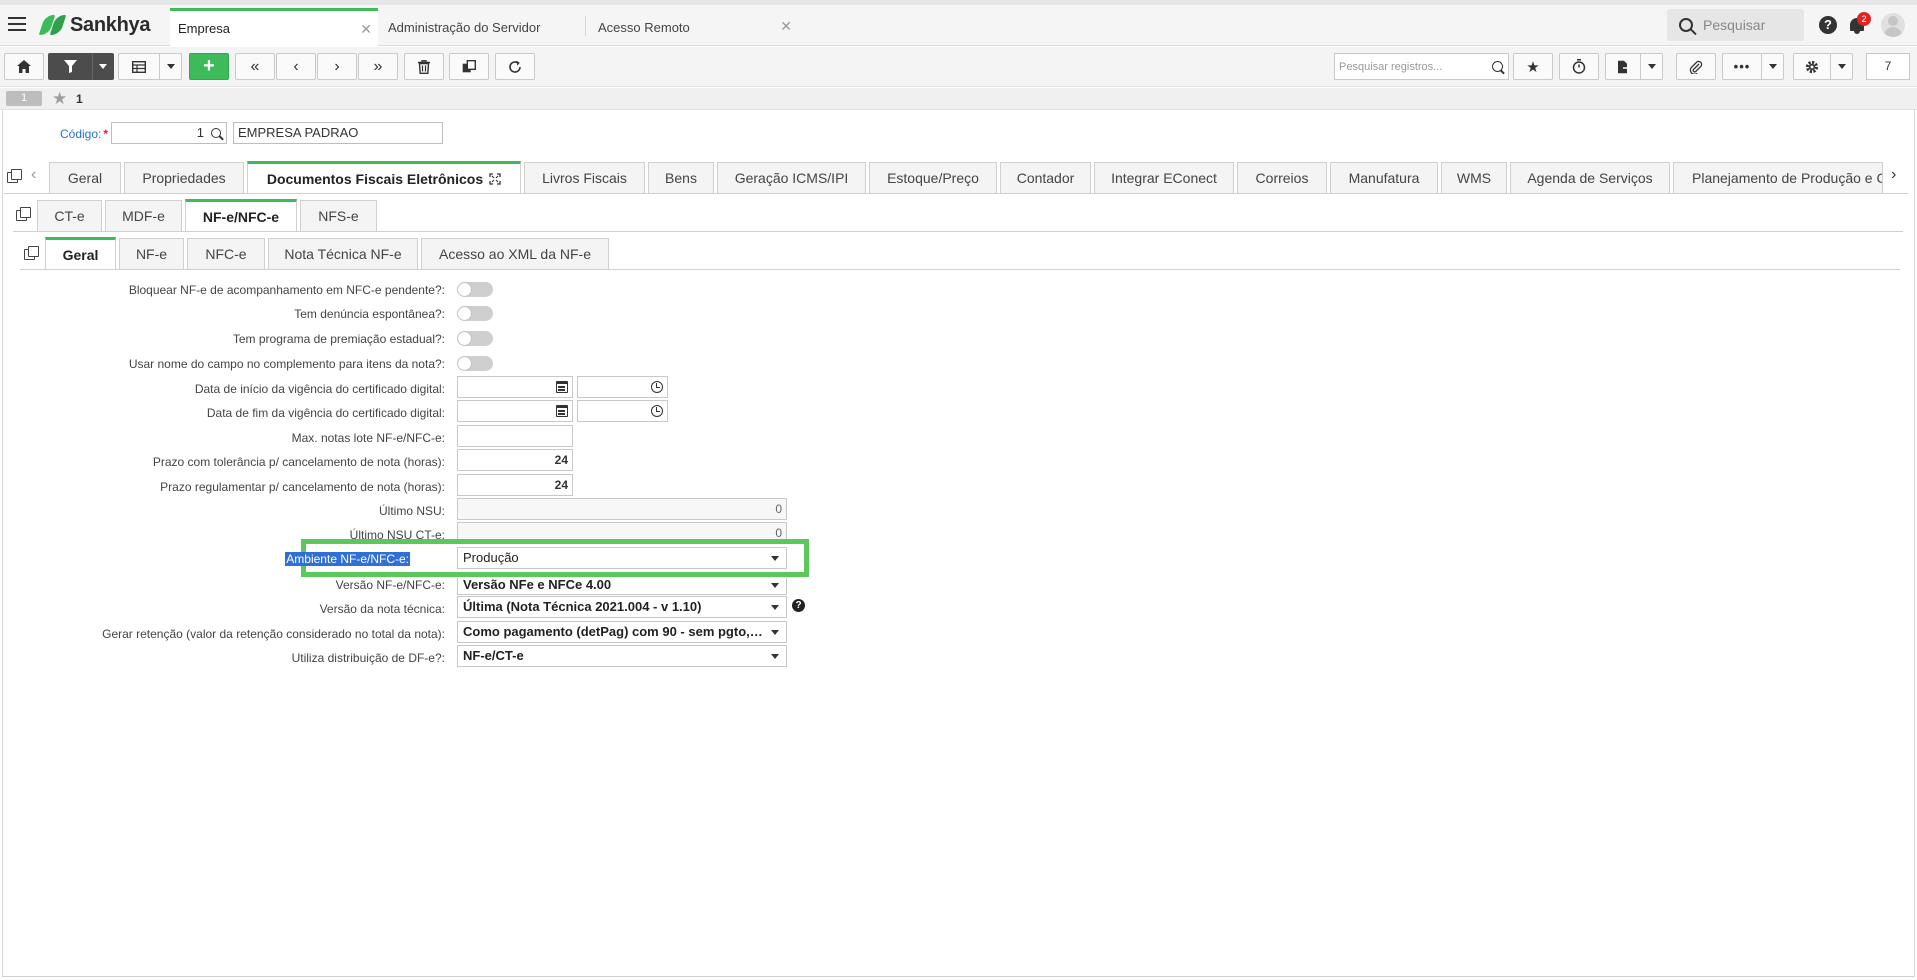 The image size is (1917, 980). Describe the element at coordinates (1590, 177) in the screenshot. I see `tab-agenda-servicos: Agenda de Serviços` at that location.